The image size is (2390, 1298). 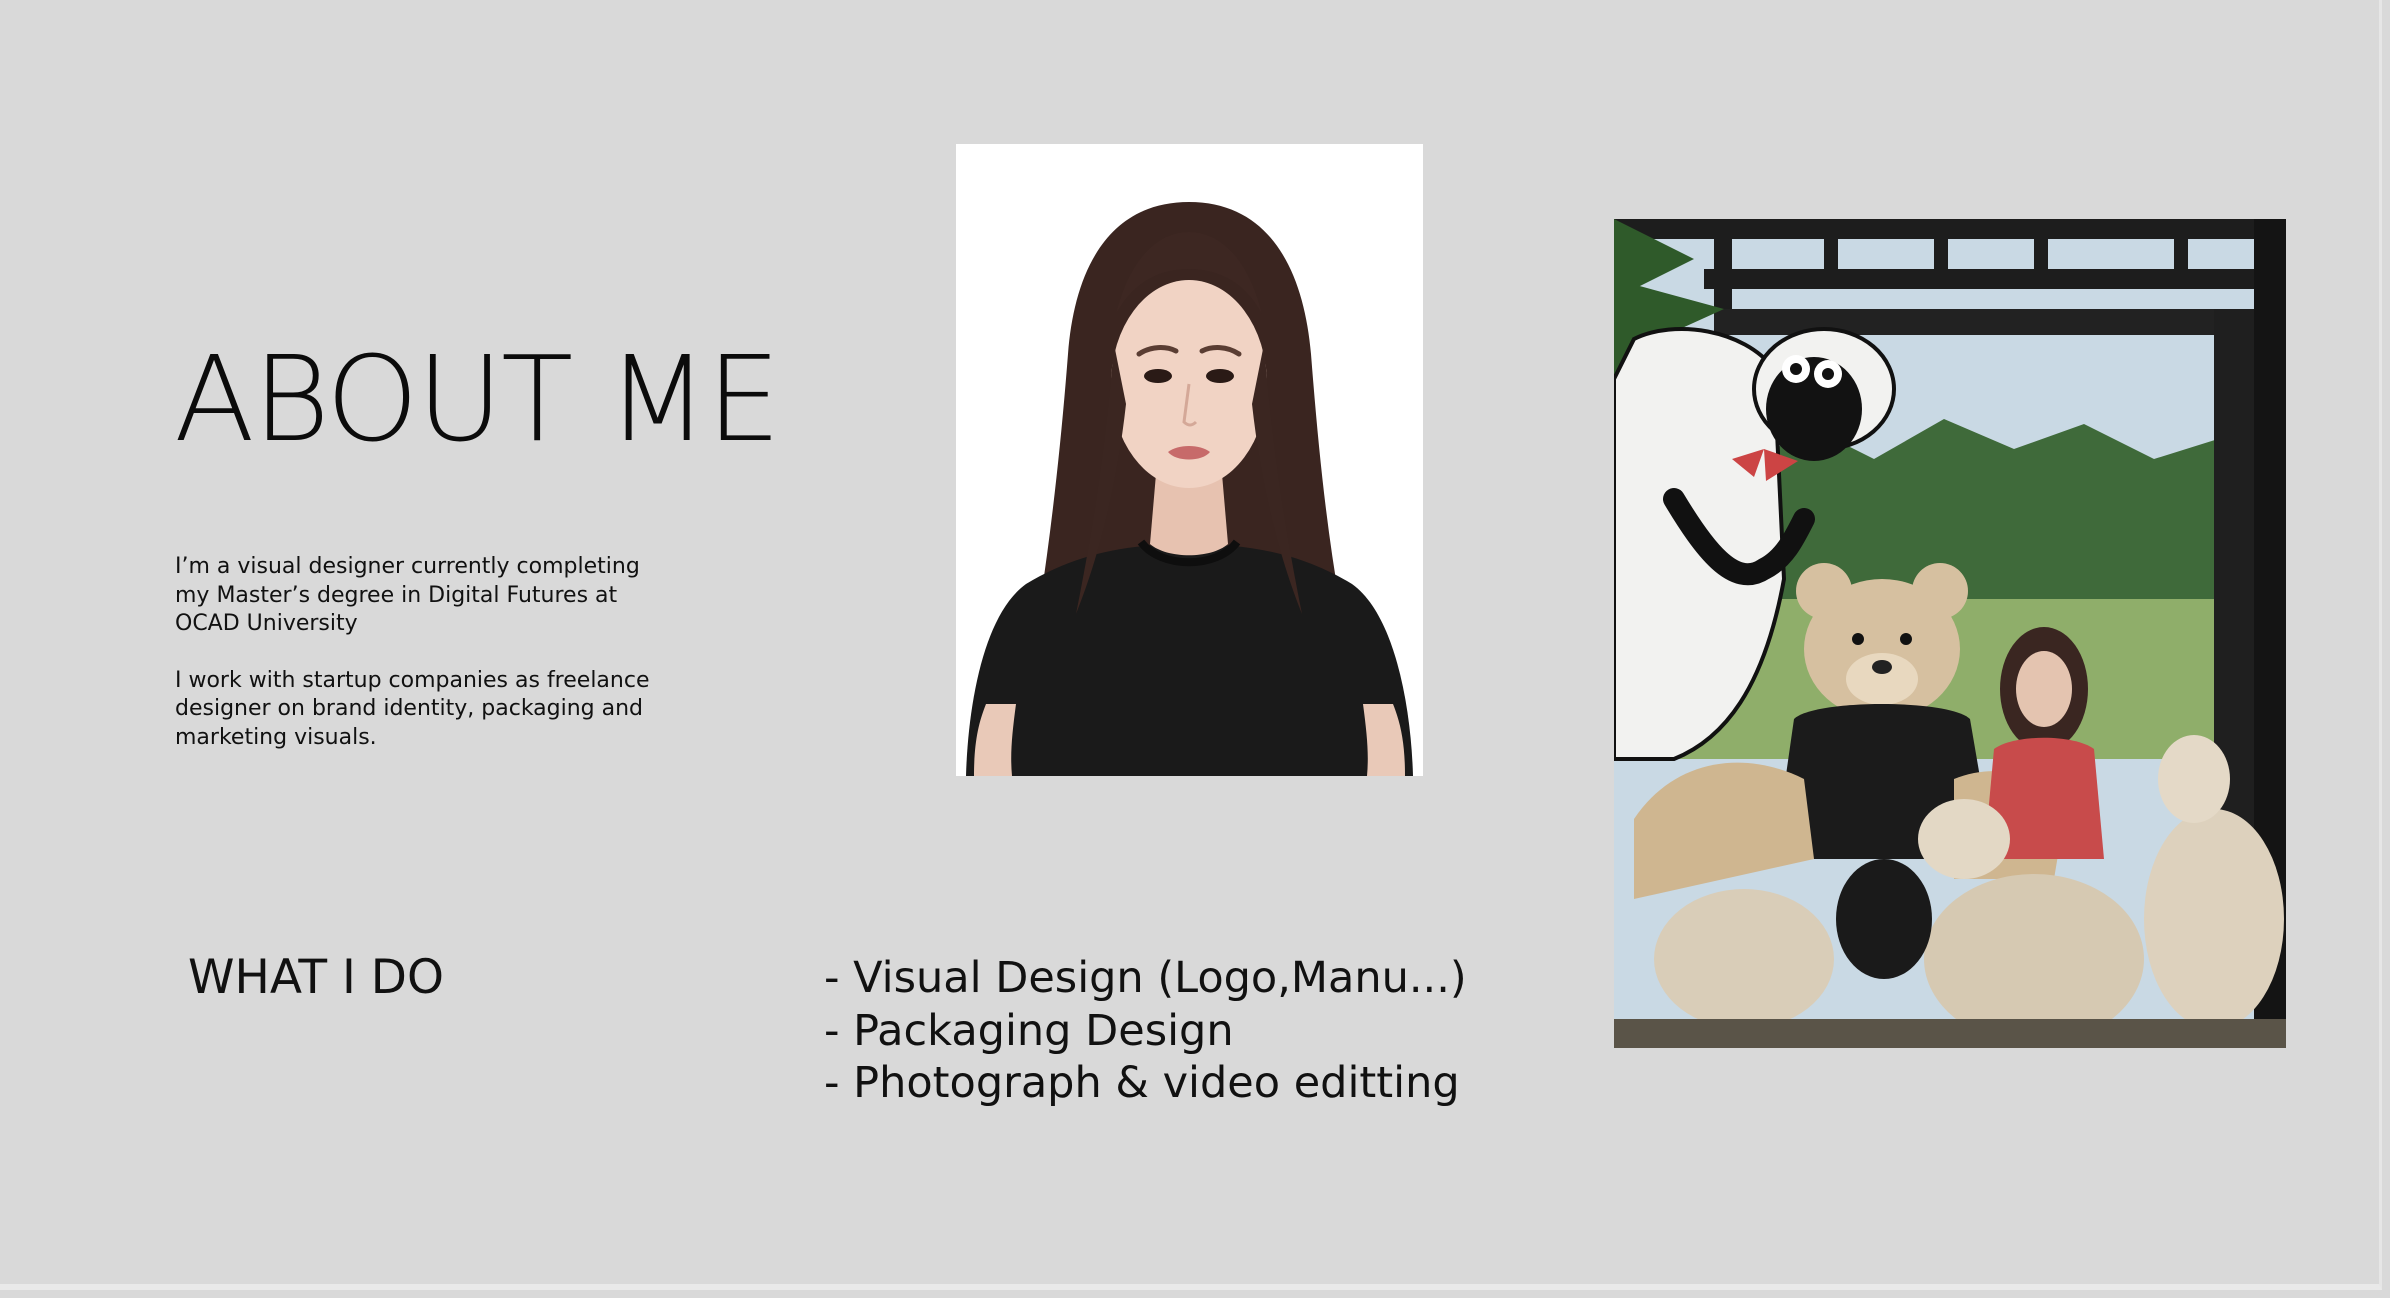 I want to click on service-item-photo-video: - Photograph & video editting, so click(x=1142, y=1083).